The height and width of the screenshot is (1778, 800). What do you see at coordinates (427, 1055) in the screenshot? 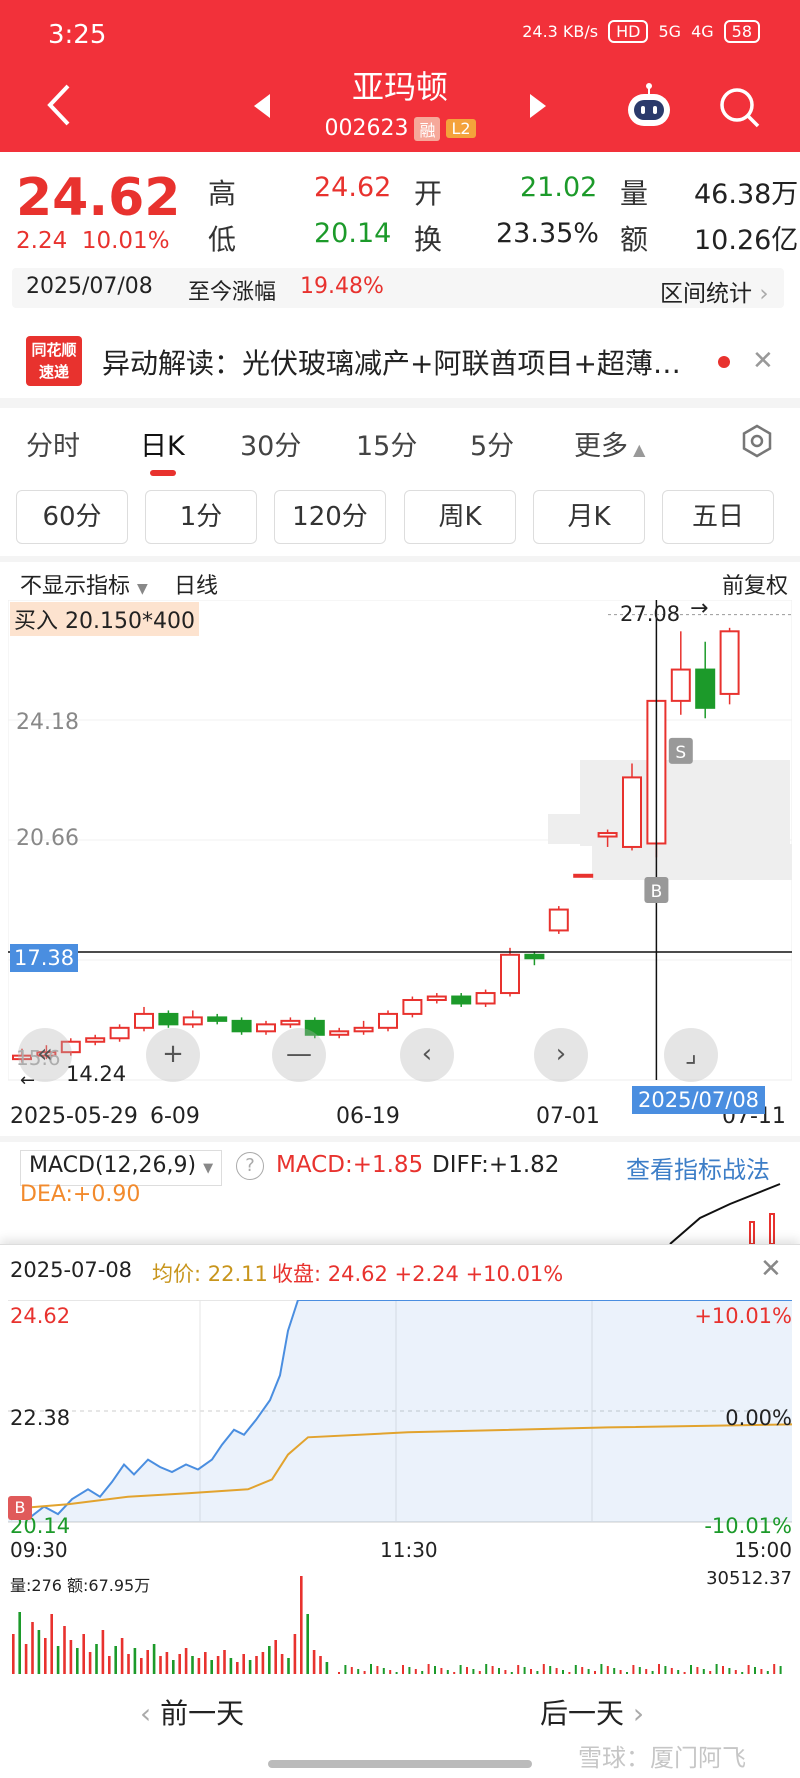
I see `scroll-left-icon: ‹` at bounding box center [427, 1055].